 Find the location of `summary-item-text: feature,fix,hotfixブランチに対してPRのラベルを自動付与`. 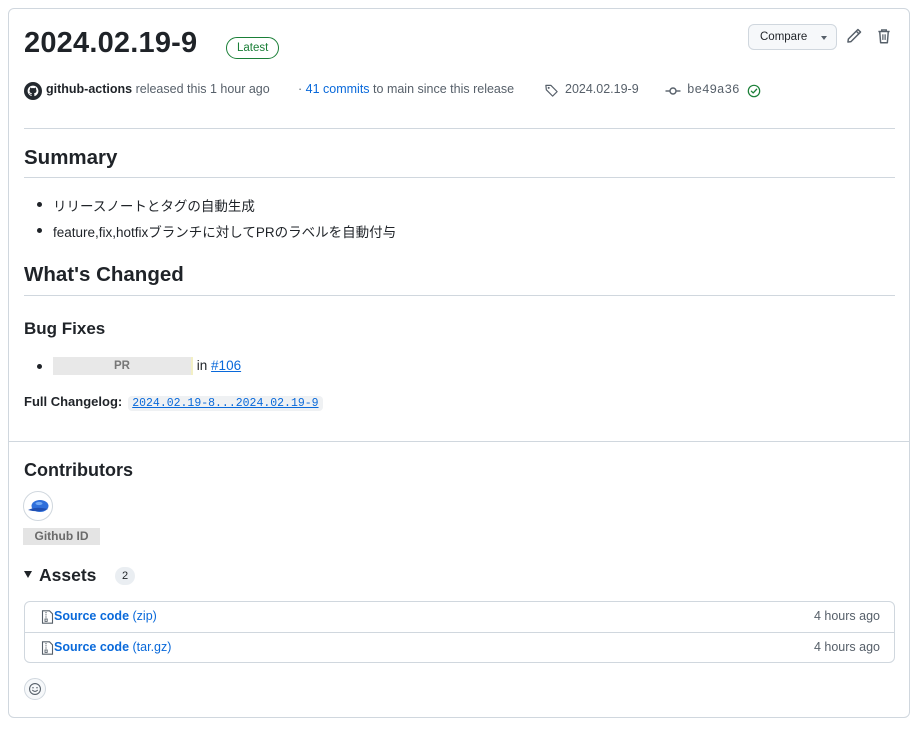

summary-item-text: feature,fix,hotfixブランチに対してPRのラベルを自動付与 is located at coordinates (225, 232).